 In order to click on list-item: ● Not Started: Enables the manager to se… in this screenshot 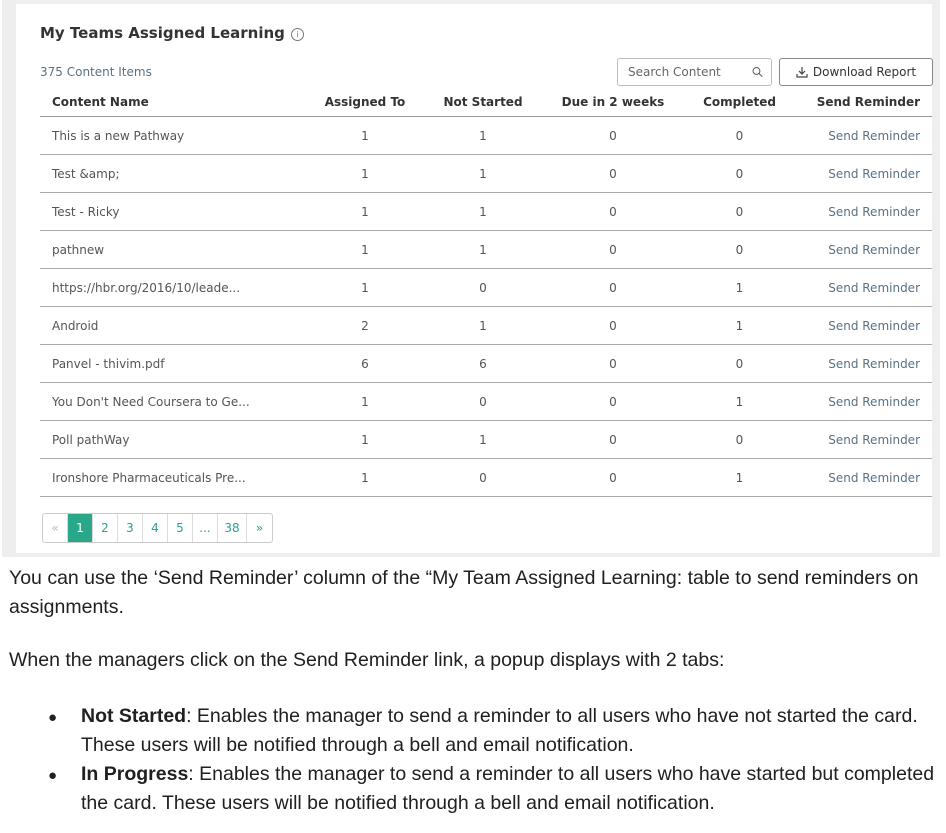, I will do `click(495, 731)`.